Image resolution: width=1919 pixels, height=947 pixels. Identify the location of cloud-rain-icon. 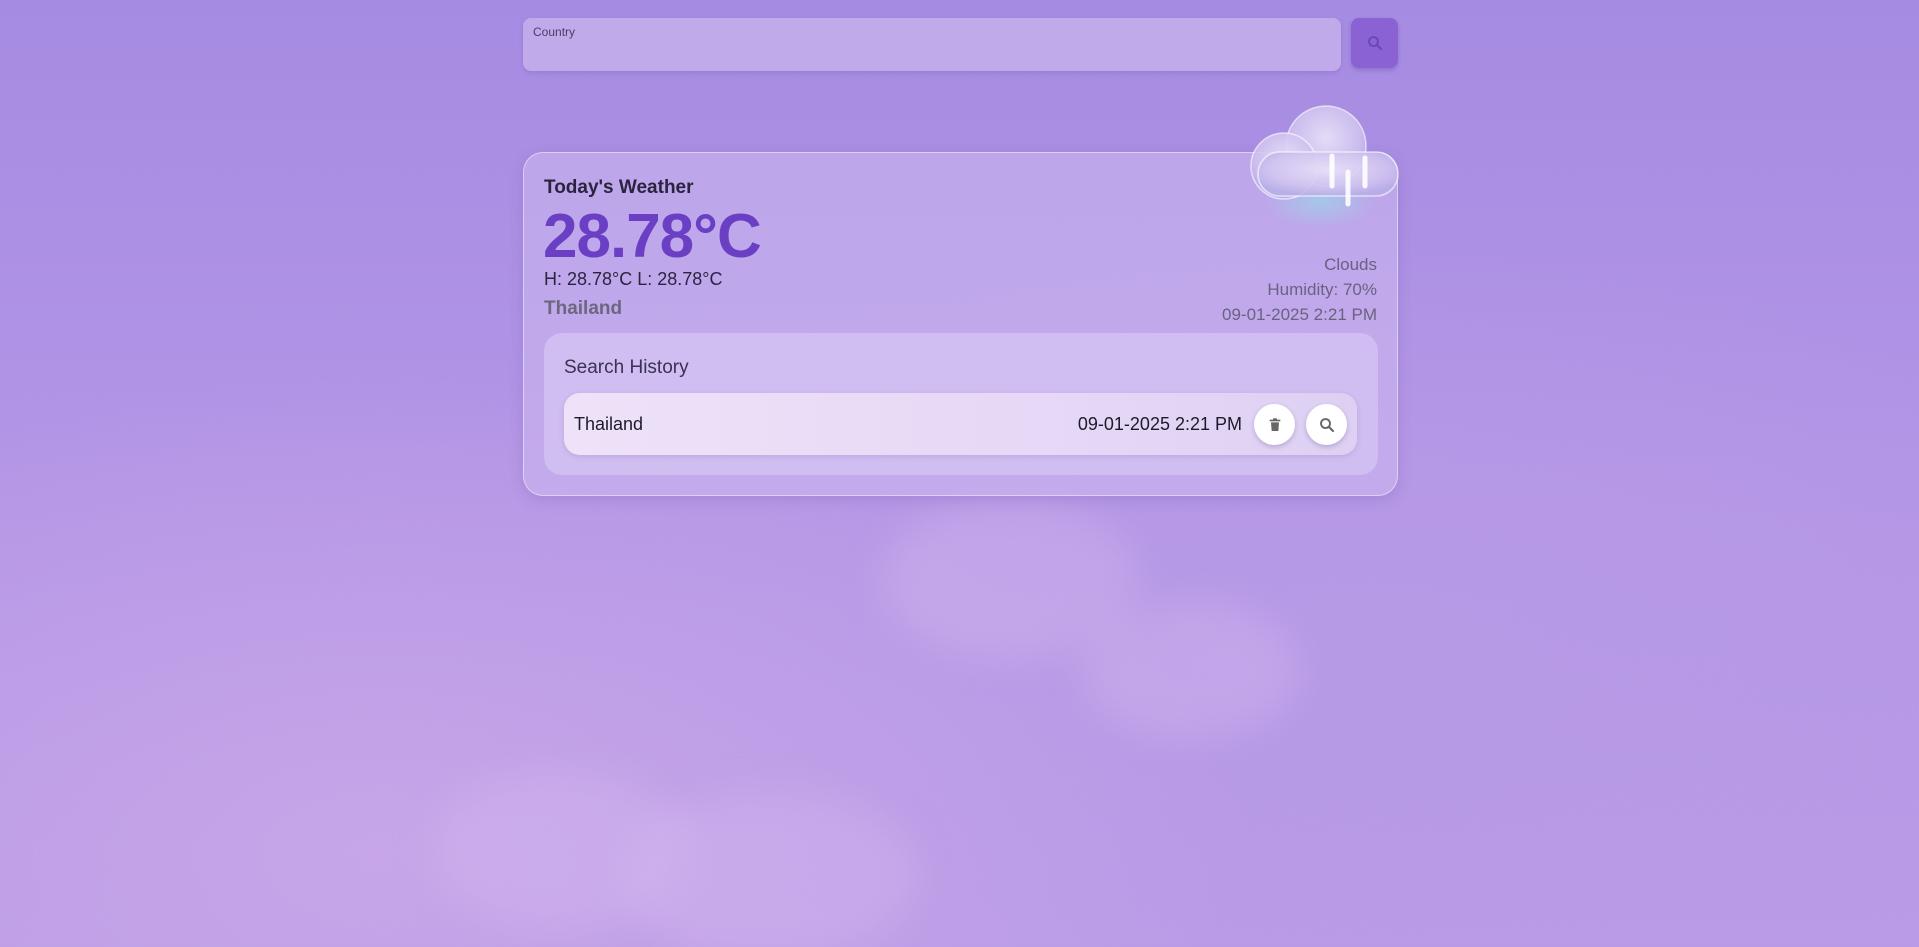
(1320, 162).